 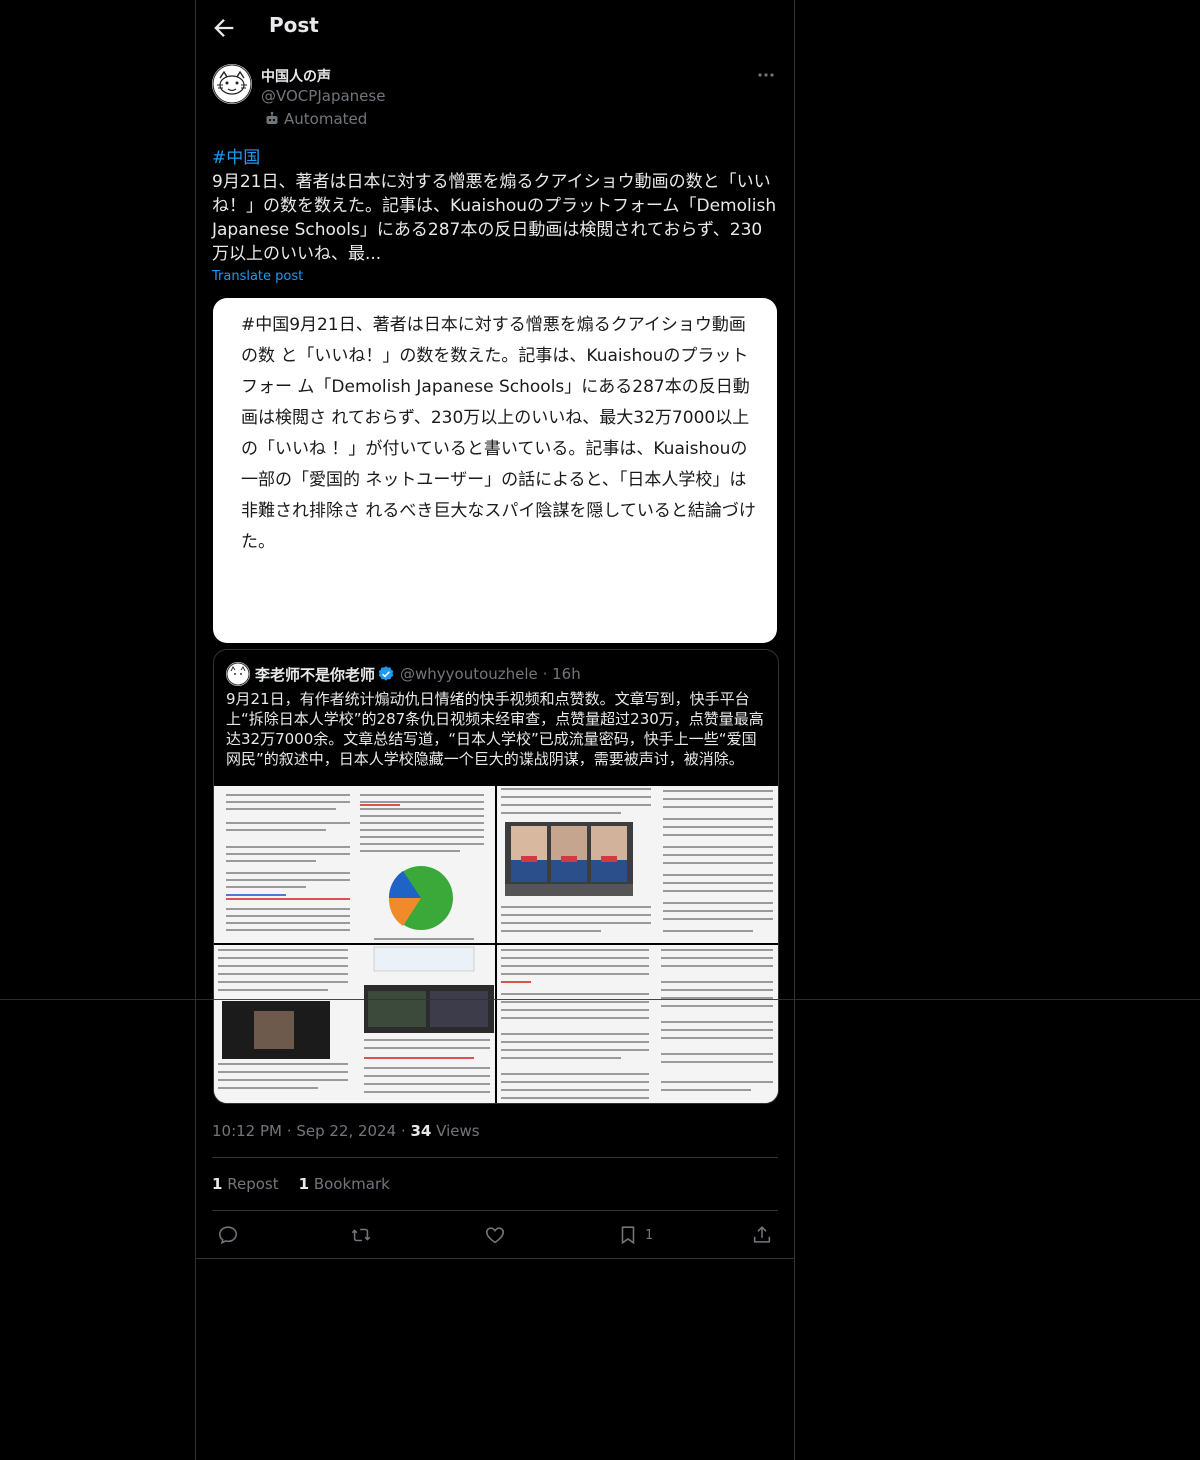 I want to click on article-screenshot-with-video-thumbnails, so click(x=354, y=1024).